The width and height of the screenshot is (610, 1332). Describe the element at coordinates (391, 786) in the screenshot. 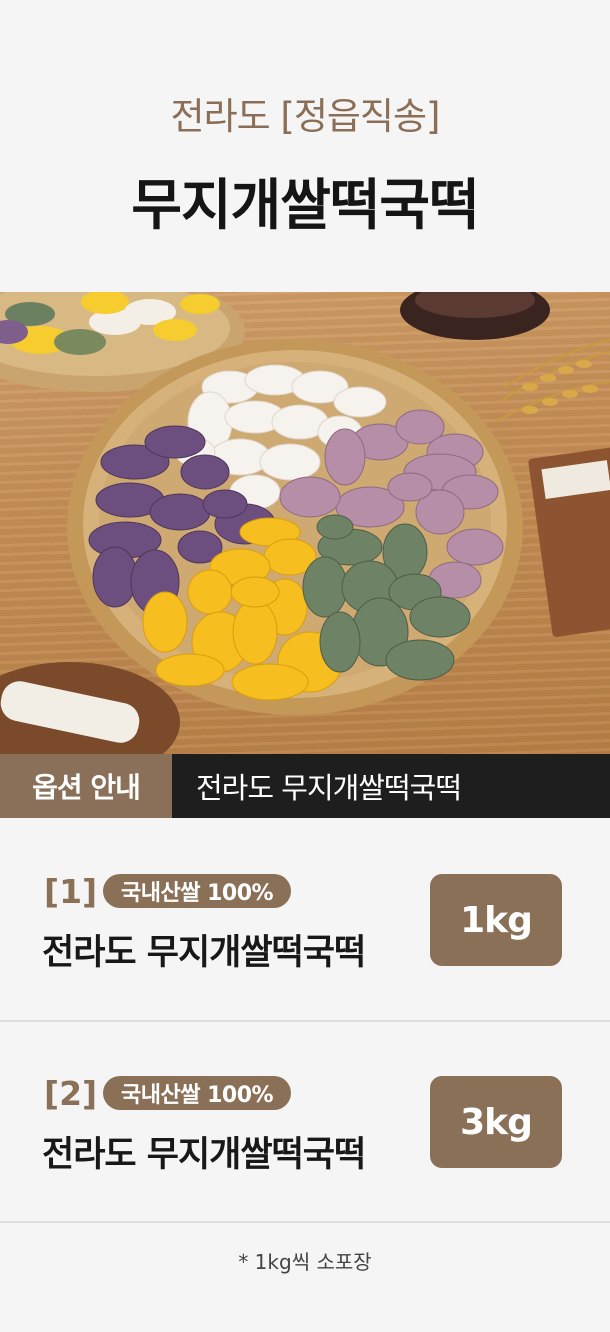

I see `banner-product-name: 전라도 무지개쌀떡국떡` at that location.